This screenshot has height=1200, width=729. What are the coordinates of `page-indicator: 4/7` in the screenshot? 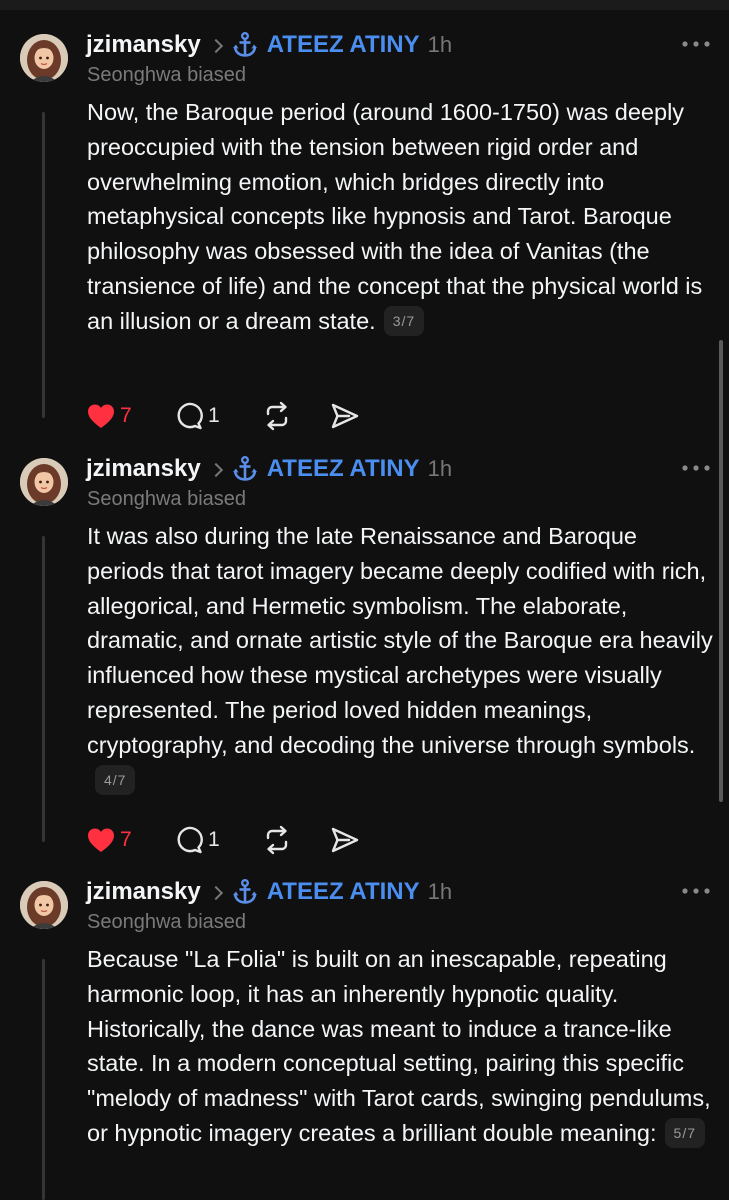 It's located at (115, 779).